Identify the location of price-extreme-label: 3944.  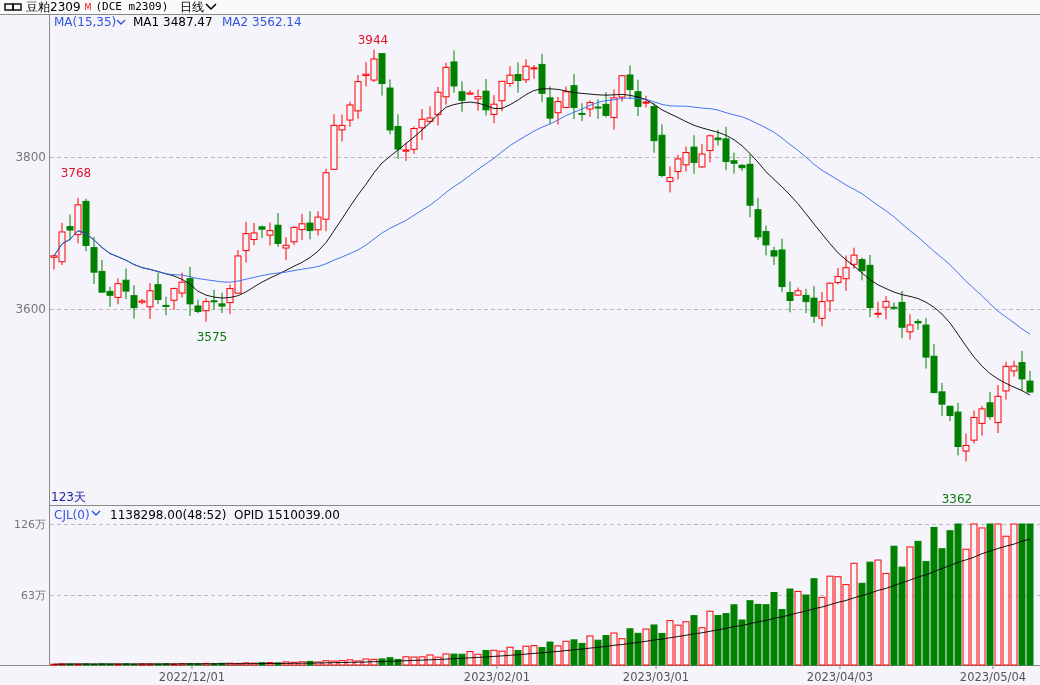
(373, 40).